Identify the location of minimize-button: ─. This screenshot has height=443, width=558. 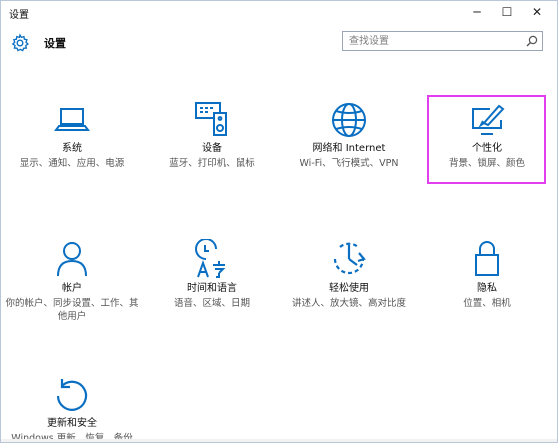
(477, 12).